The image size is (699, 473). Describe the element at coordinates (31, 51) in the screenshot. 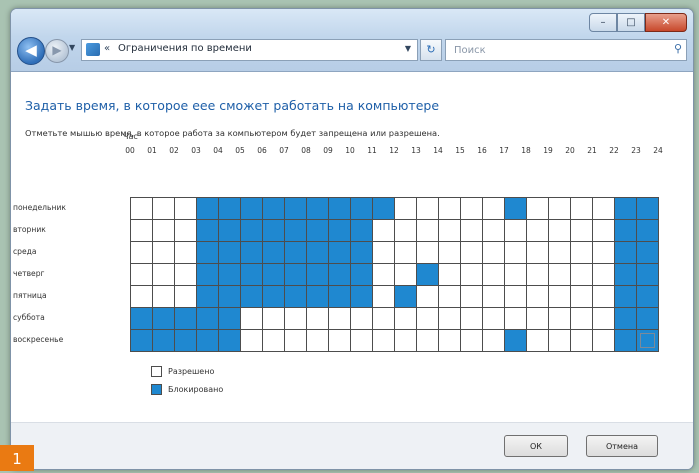

I see `back-button: ◀` at that location.